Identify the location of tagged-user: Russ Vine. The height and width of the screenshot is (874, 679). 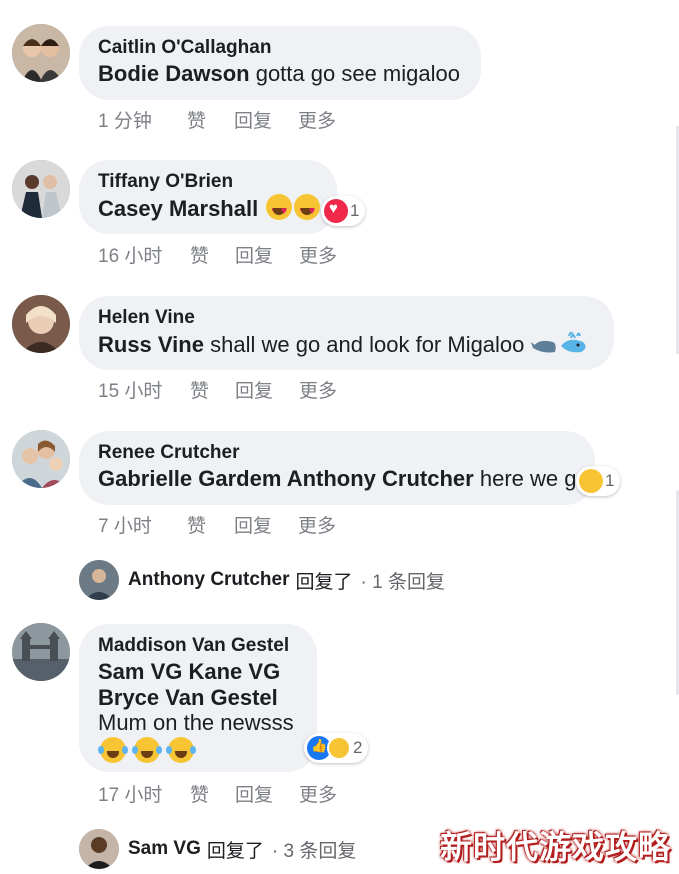
(151, 344).